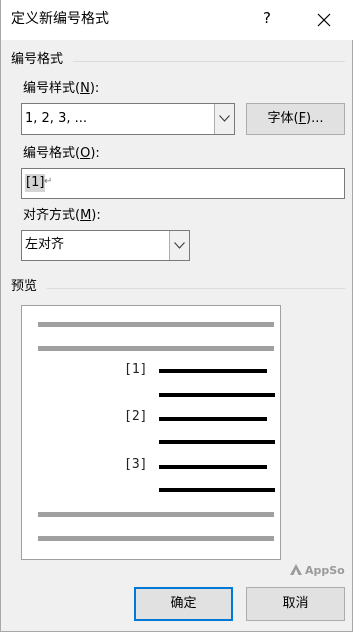 The image size is (354, 633). What do you see at coordinates (183, 604) in the screenshot?
I see `ok-button: 确定` at bounding box center [183, 604].